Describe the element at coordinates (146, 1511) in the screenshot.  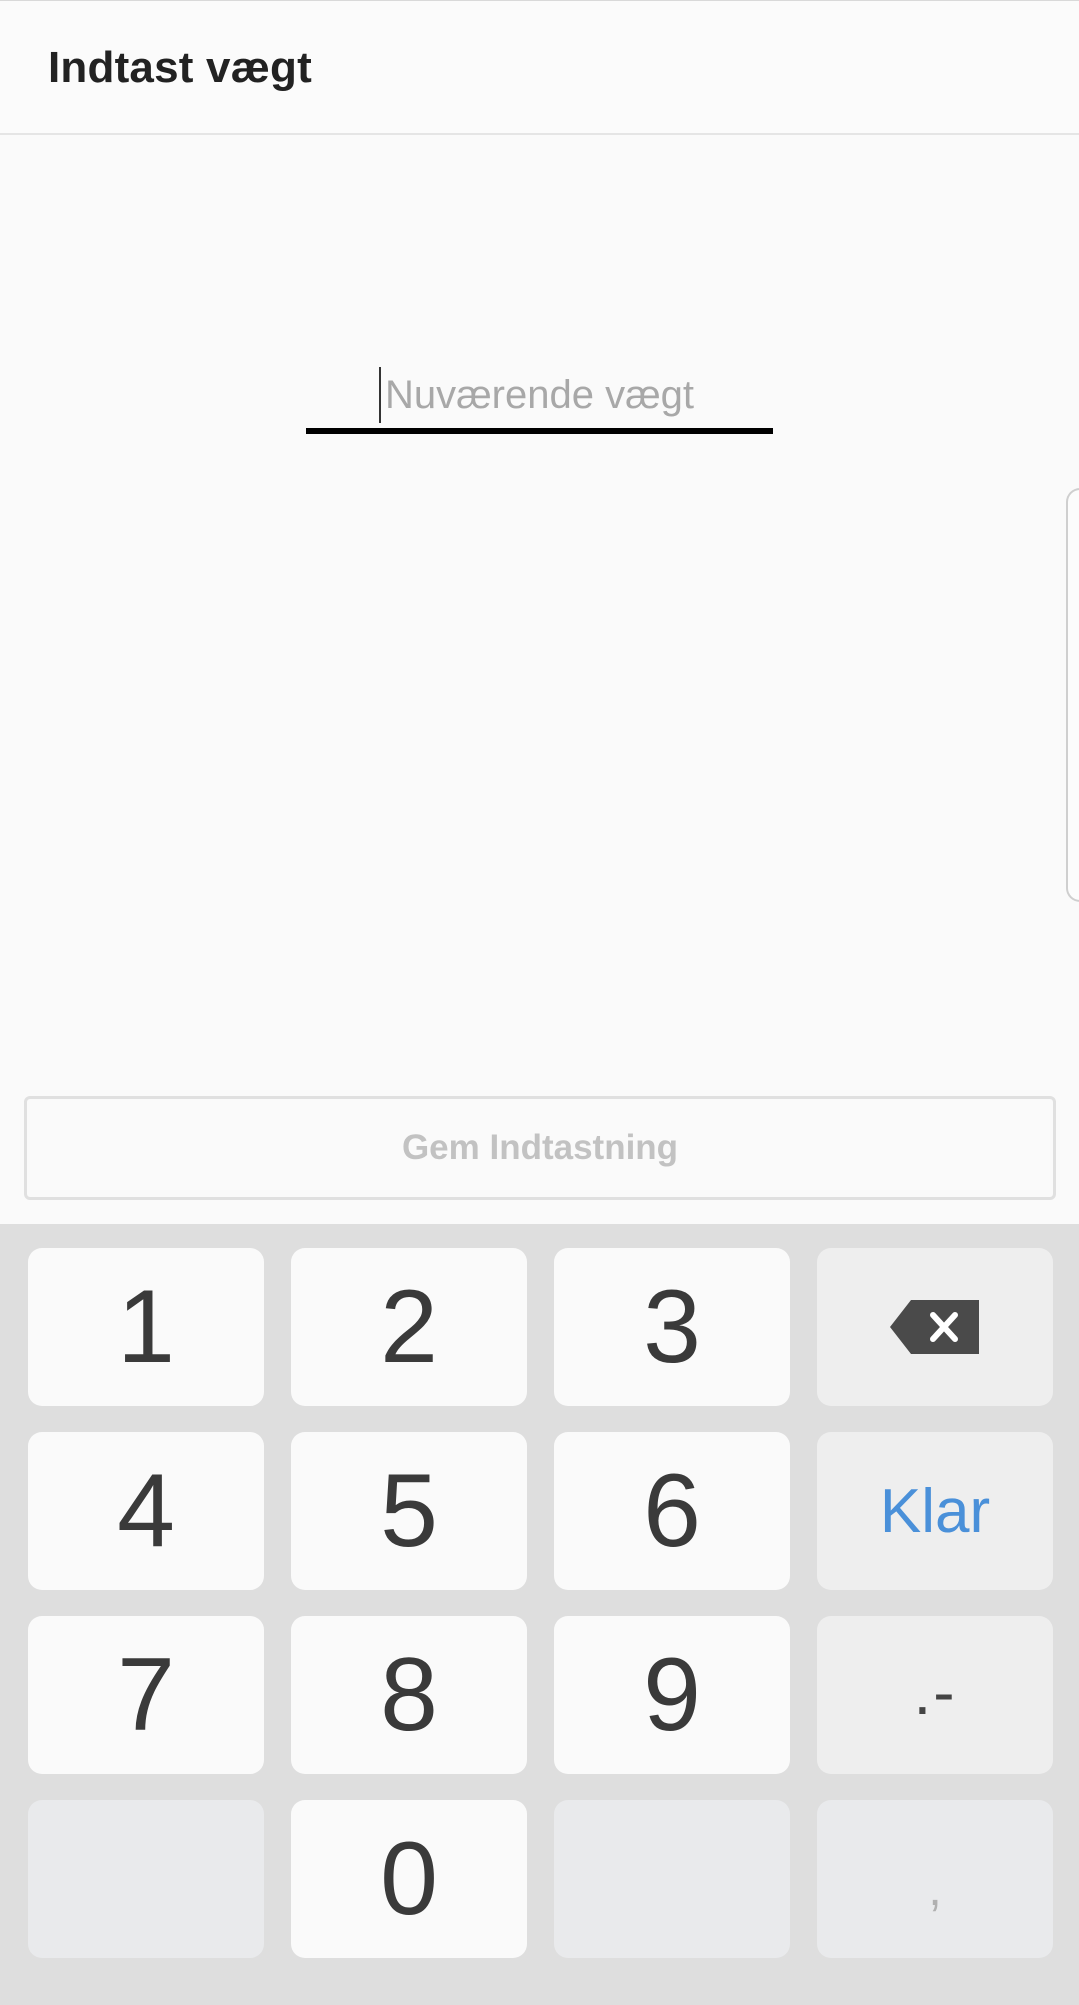
I see `key-4: 4` at that location.